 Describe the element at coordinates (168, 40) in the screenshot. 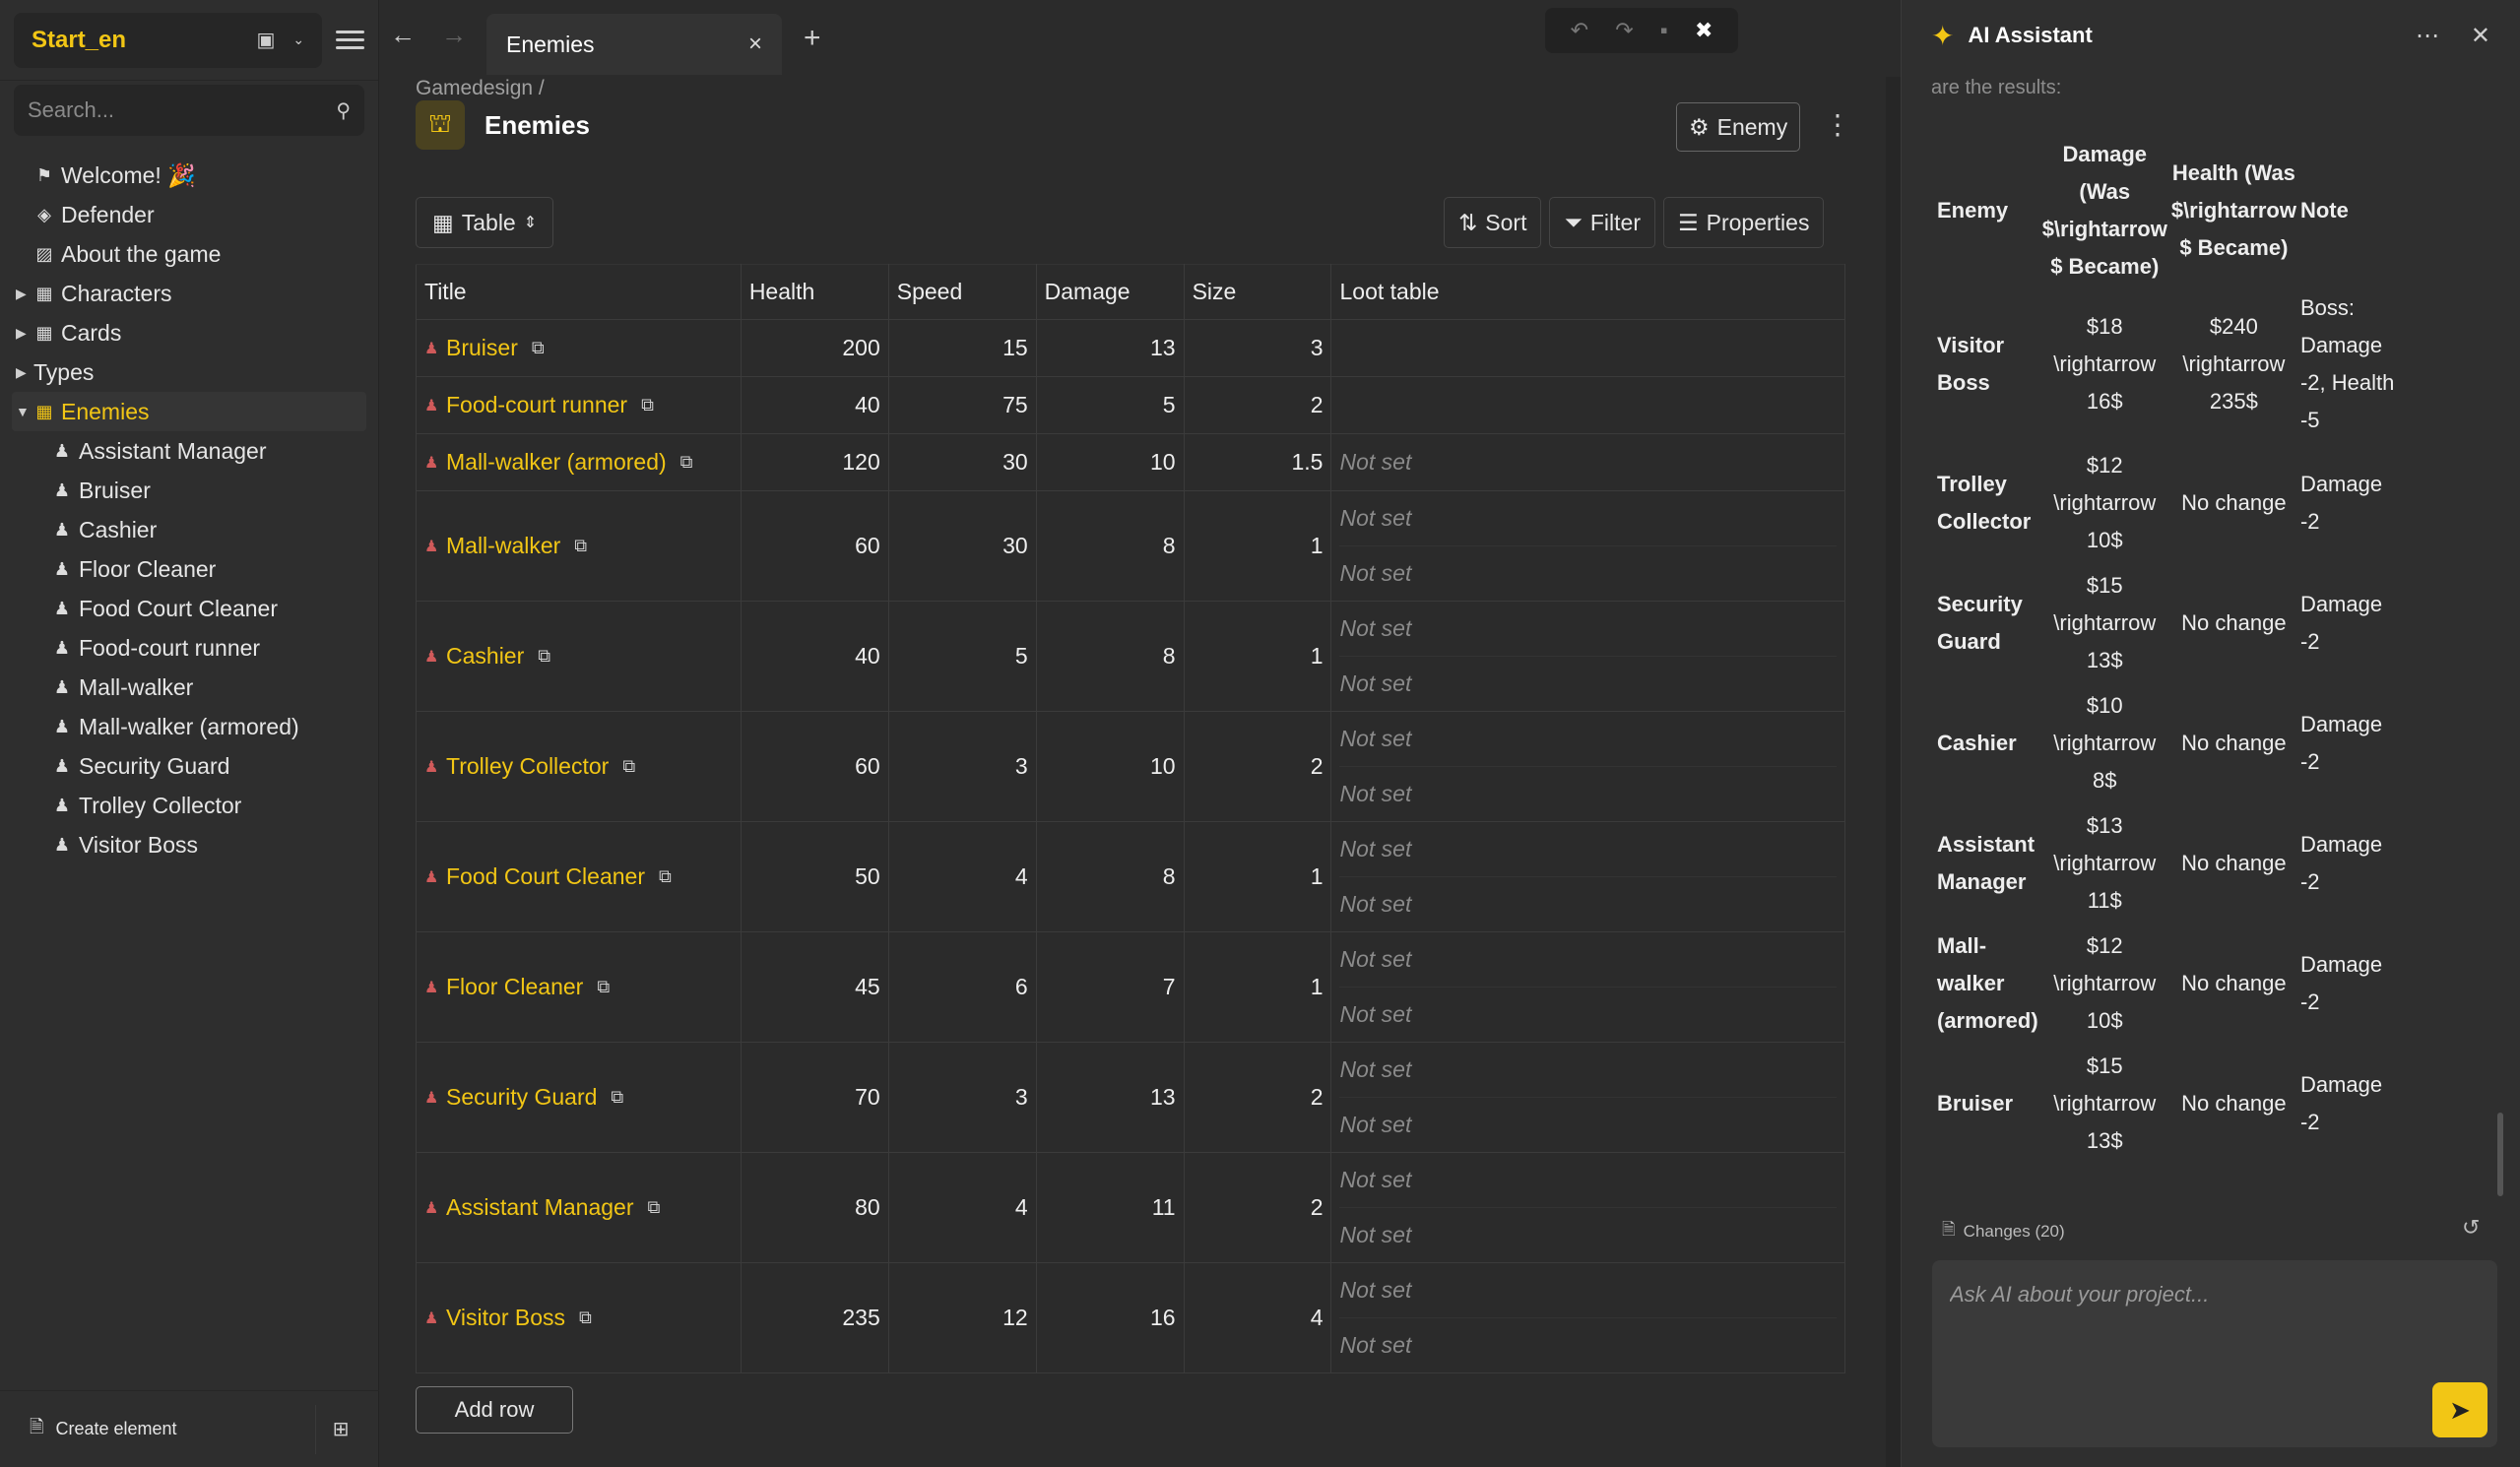

I see `workspace-switcher: Start_en ▣ ⌄` at that location.